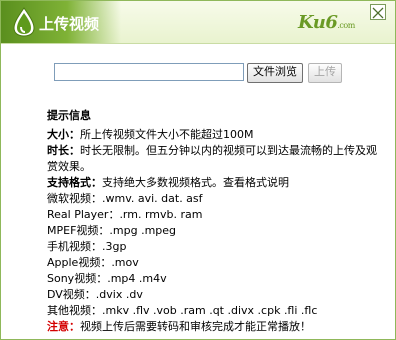  Describe the element at coordinates (195, 326) in the screenshot. I see `note-text: 视频上传后需要转码和审核完成才能正常播放！` at that location.